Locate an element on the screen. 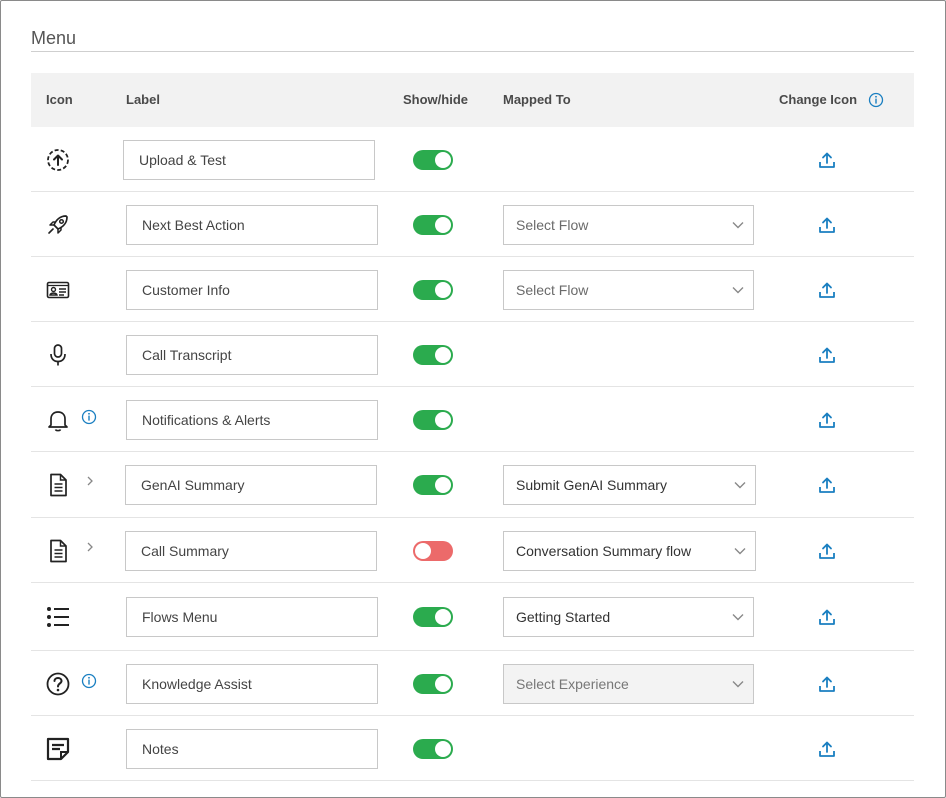  upload-circle-icon is located at coordinates (58, 160).